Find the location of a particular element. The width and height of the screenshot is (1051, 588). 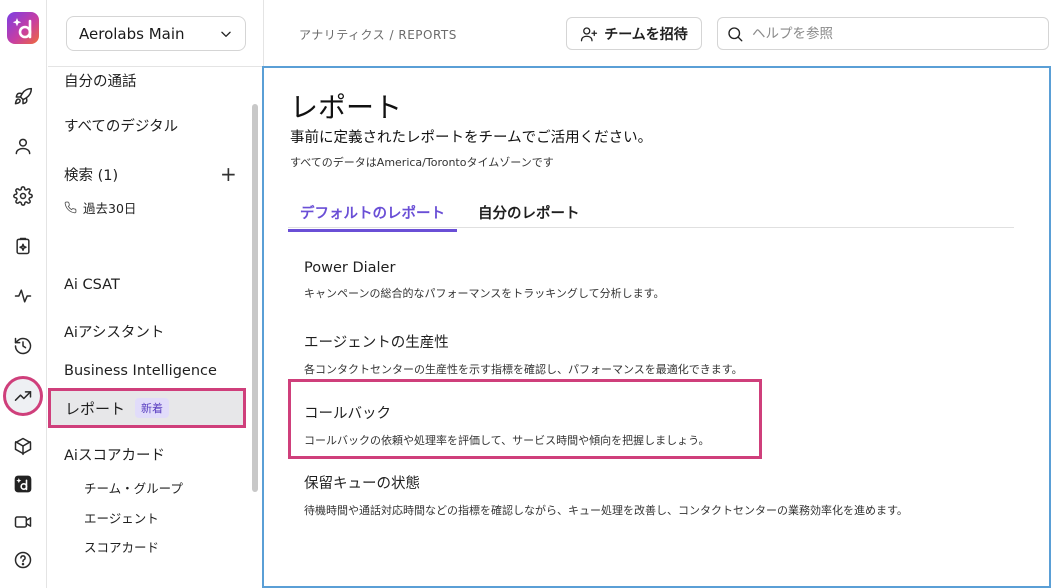

history-icon is located at coordinates (23, 346).